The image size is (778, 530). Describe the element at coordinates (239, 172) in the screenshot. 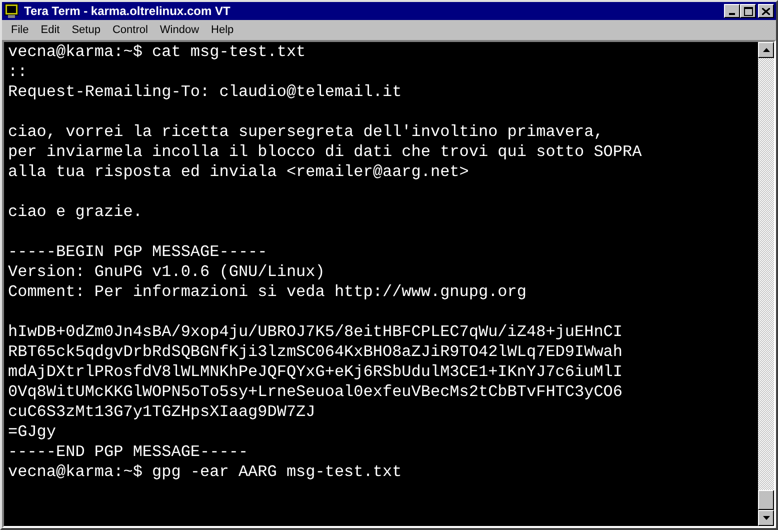

I see `terminal-line: alla tua risposta ed inviala <remailer@aarg.net>` at that location.